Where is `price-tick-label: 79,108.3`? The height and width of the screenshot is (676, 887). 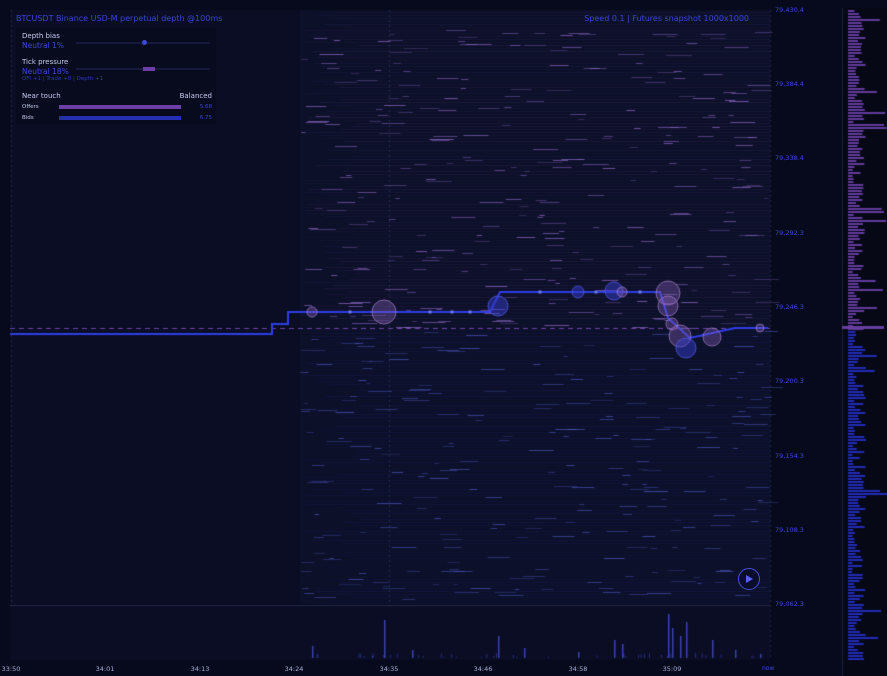
price-tick-label: 79,108.3 is located at coordinates (789, 530).